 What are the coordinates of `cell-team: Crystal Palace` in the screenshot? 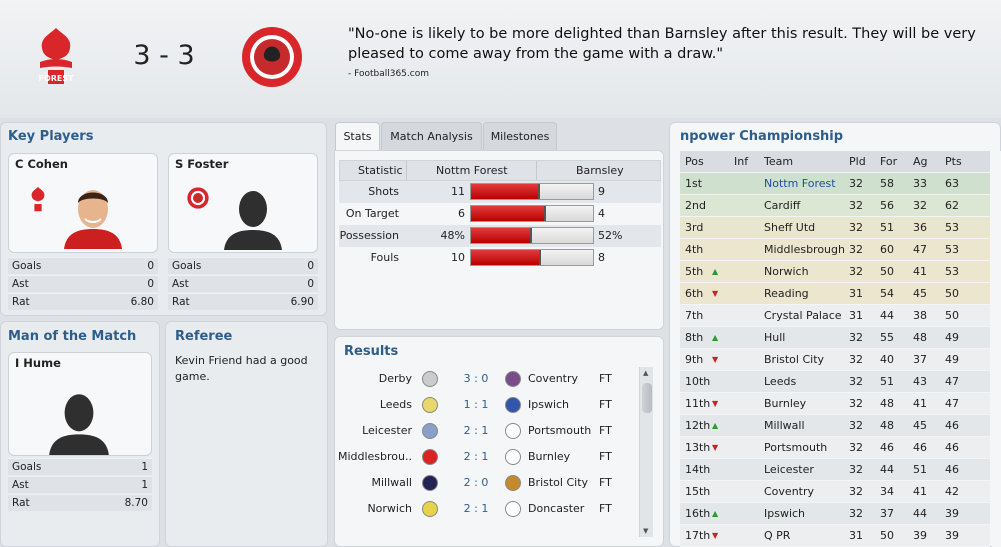 It's located at (803, 316).